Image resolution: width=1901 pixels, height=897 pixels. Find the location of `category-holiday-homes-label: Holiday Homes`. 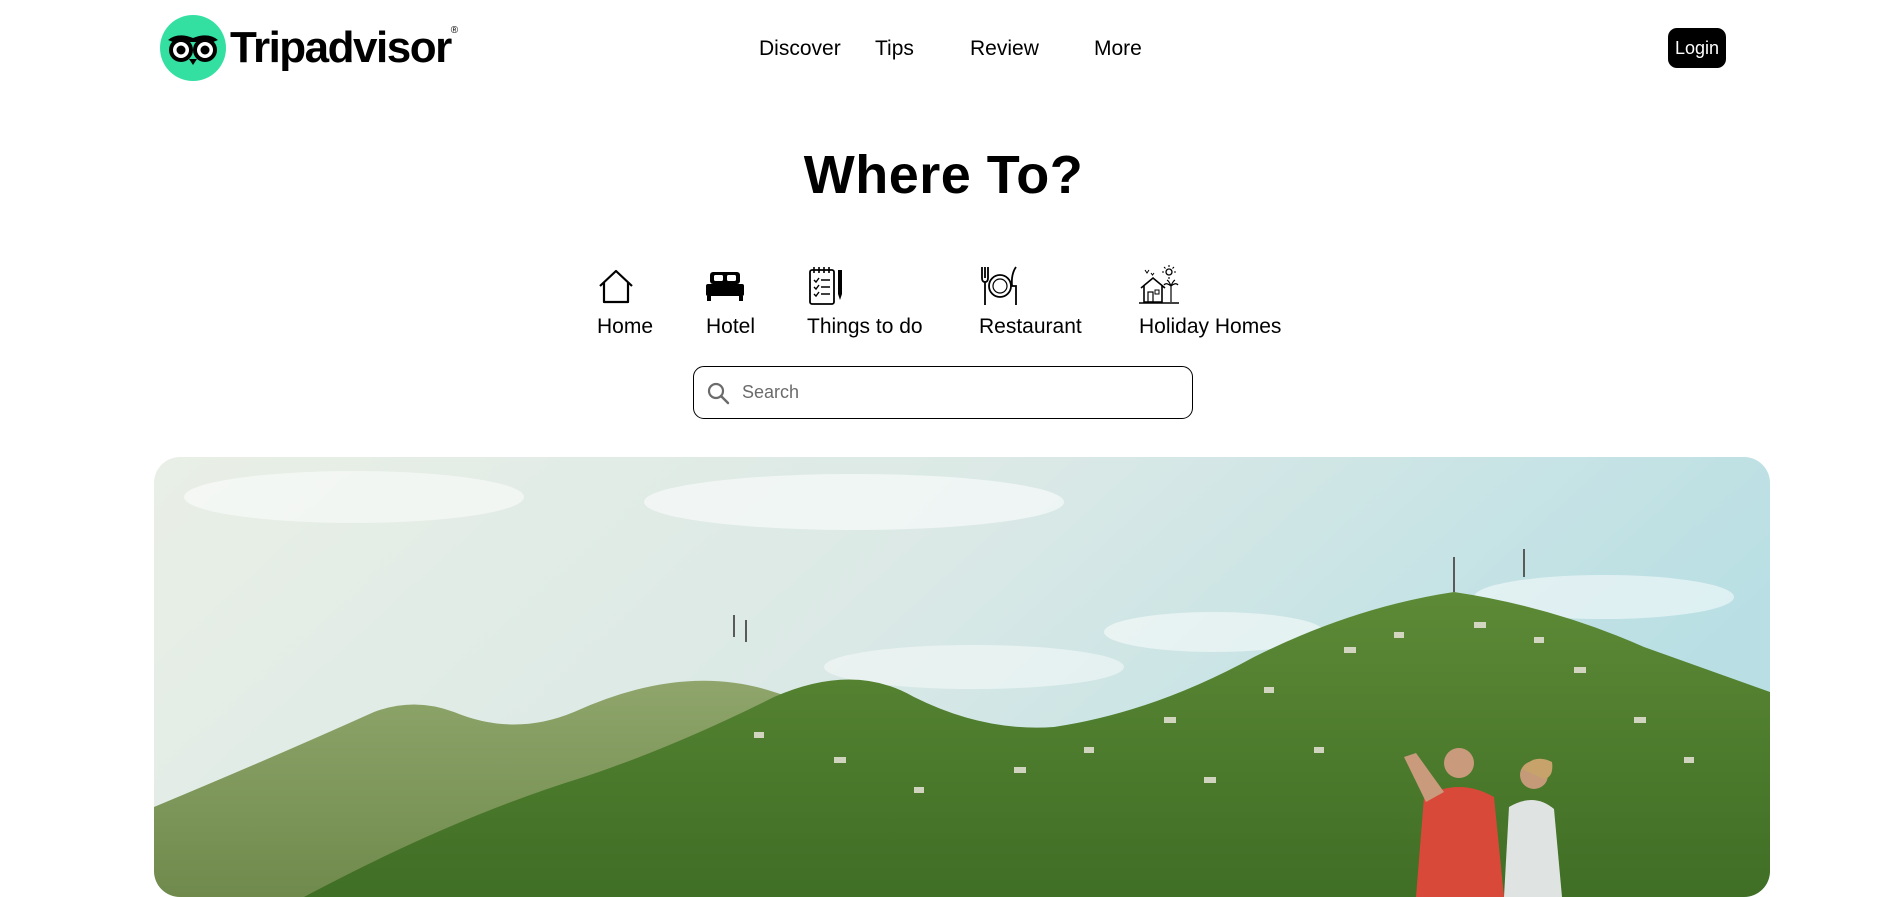

category-holiday-homes-label: Holiday Homes is located at coordinates (1210, 326).